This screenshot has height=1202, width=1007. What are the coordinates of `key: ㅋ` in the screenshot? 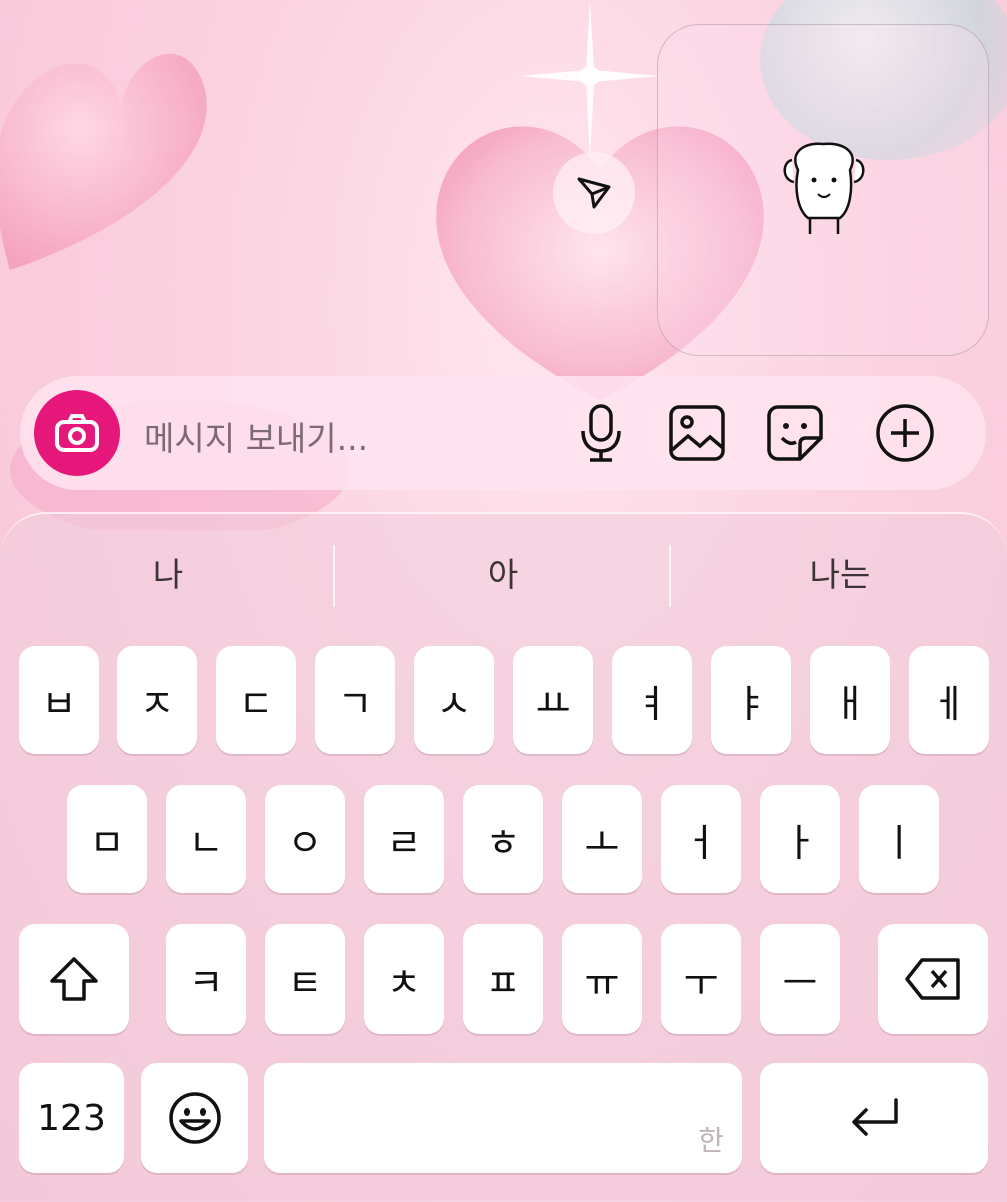 It's located at (206, 979).